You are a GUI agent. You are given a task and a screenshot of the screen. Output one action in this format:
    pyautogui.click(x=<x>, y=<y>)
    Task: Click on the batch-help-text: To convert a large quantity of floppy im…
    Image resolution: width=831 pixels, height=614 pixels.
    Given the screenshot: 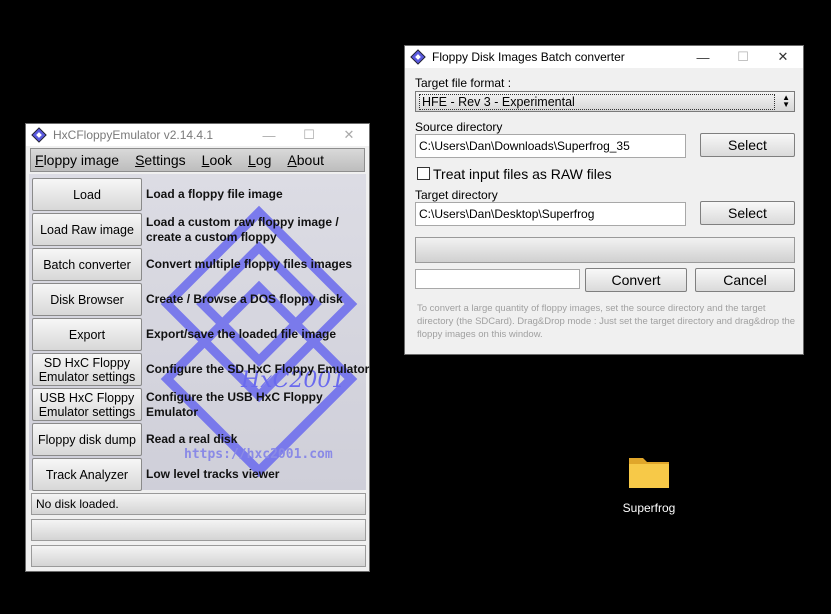 What is the action you would take?
    pyautogui.click(x=606, y=321)
    